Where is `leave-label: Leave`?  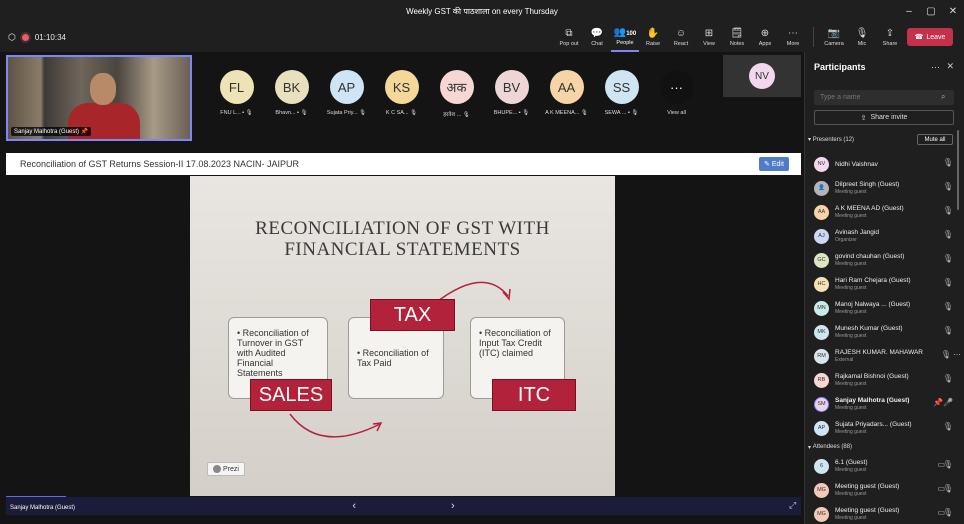
leave-label: Leave is located at coordinates (936, 37).